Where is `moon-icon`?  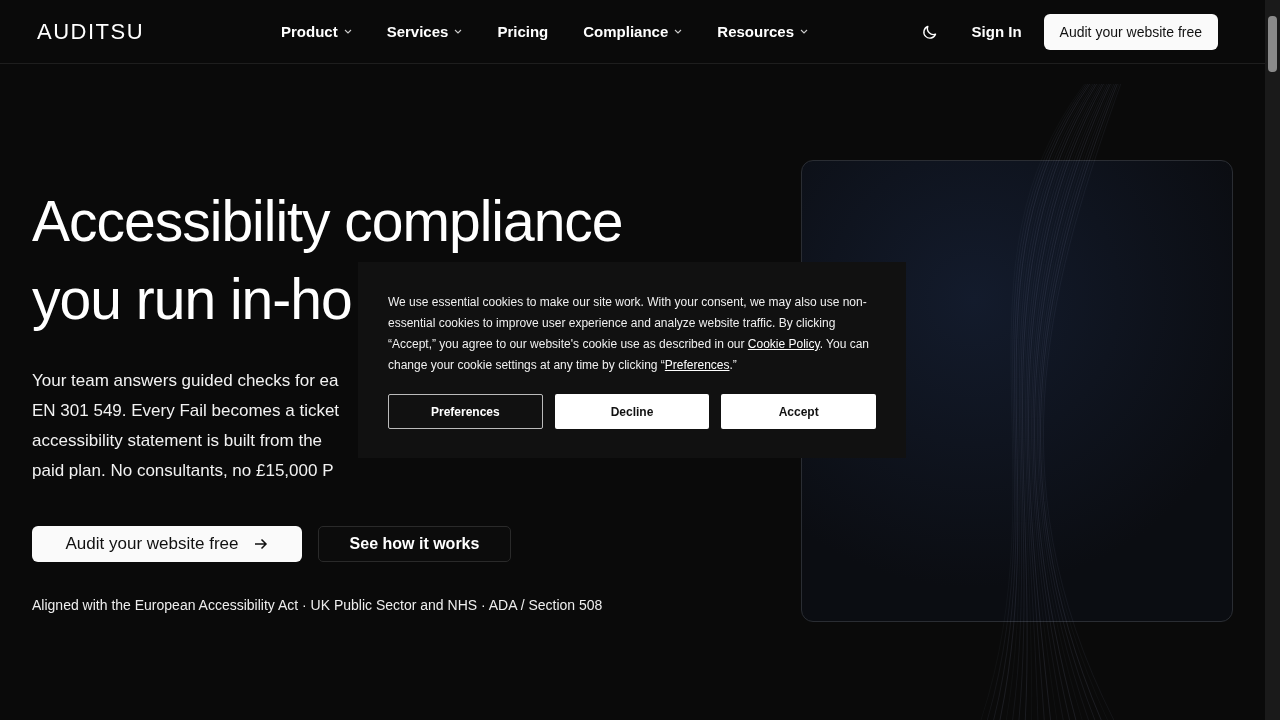
moon-icon is located at coordinates (929, 31).